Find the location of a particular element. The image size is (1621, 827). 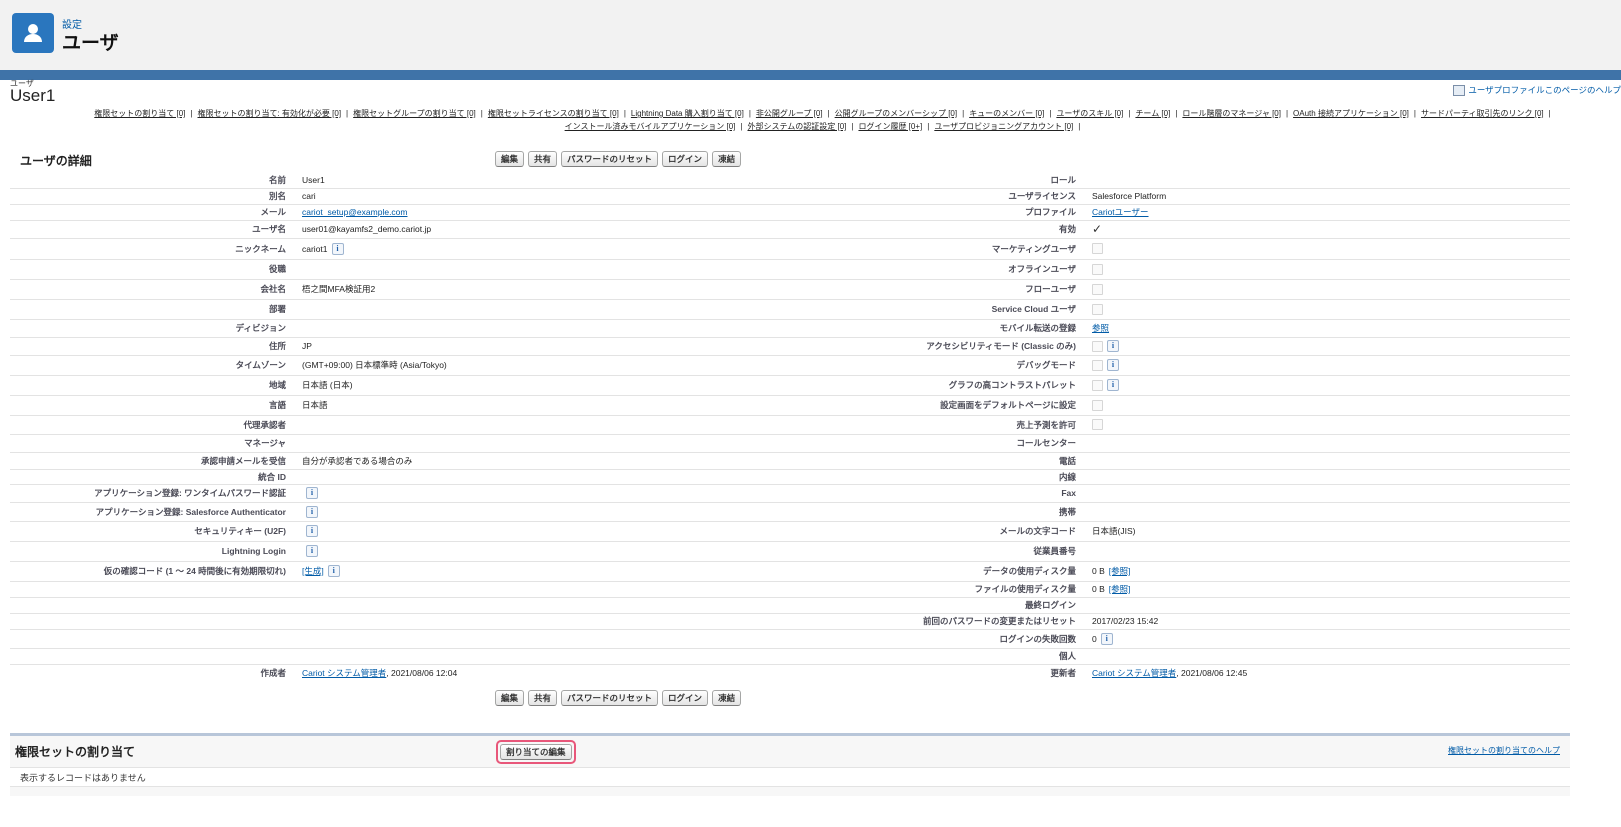

field-value-text: JP is located at coordinates (307, 346).